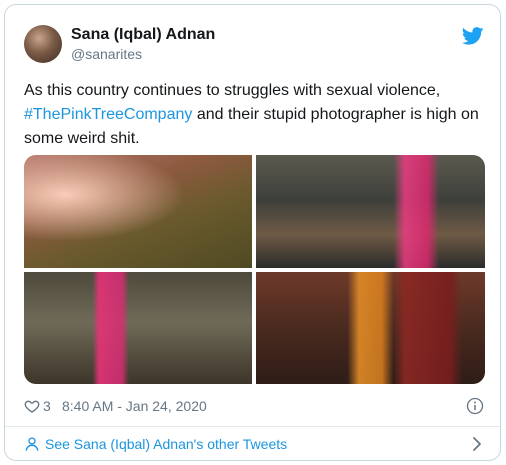 Image resolution: width=506 pixels, height=465 pixels. What do you see at coordinates (32, 406) in the screenshot?
I see `heart-icon` at bounding box center [32, 406].